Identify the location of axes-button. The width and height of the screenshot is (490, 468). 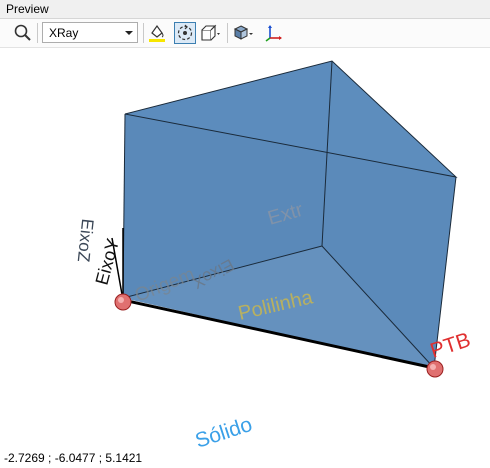
(273, 33).